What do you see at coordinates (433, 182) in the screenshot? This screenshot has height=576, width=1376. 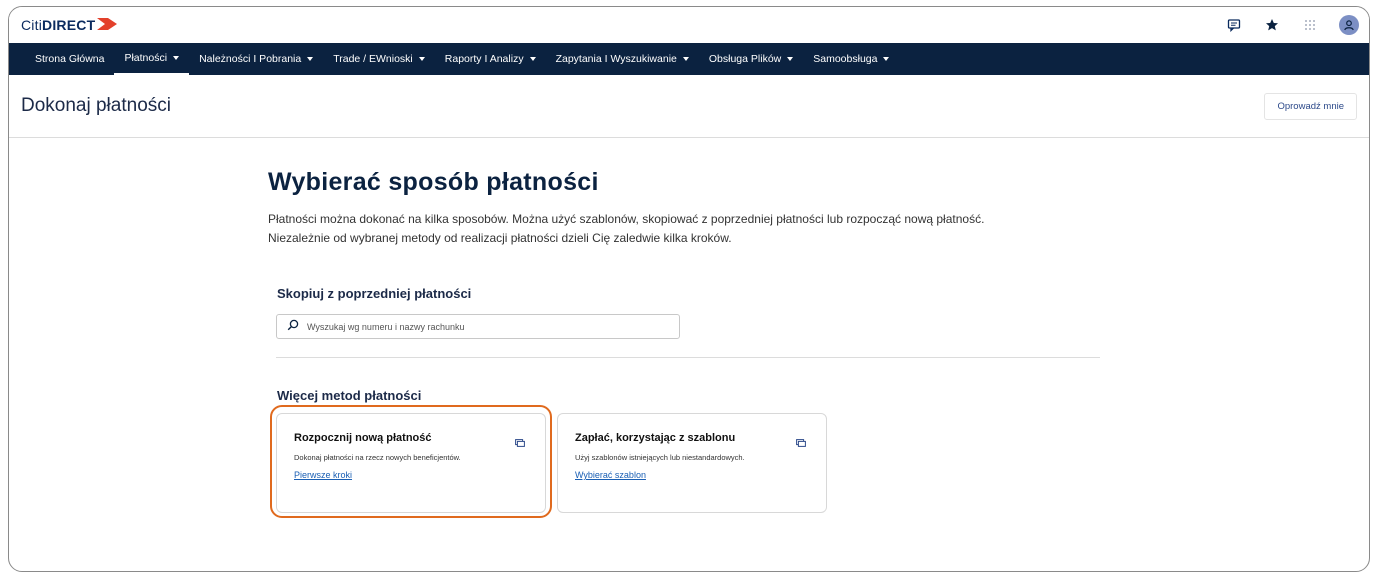 I see `main-heading: Wybierać sposób płatności` at bounding box center [433, 182].